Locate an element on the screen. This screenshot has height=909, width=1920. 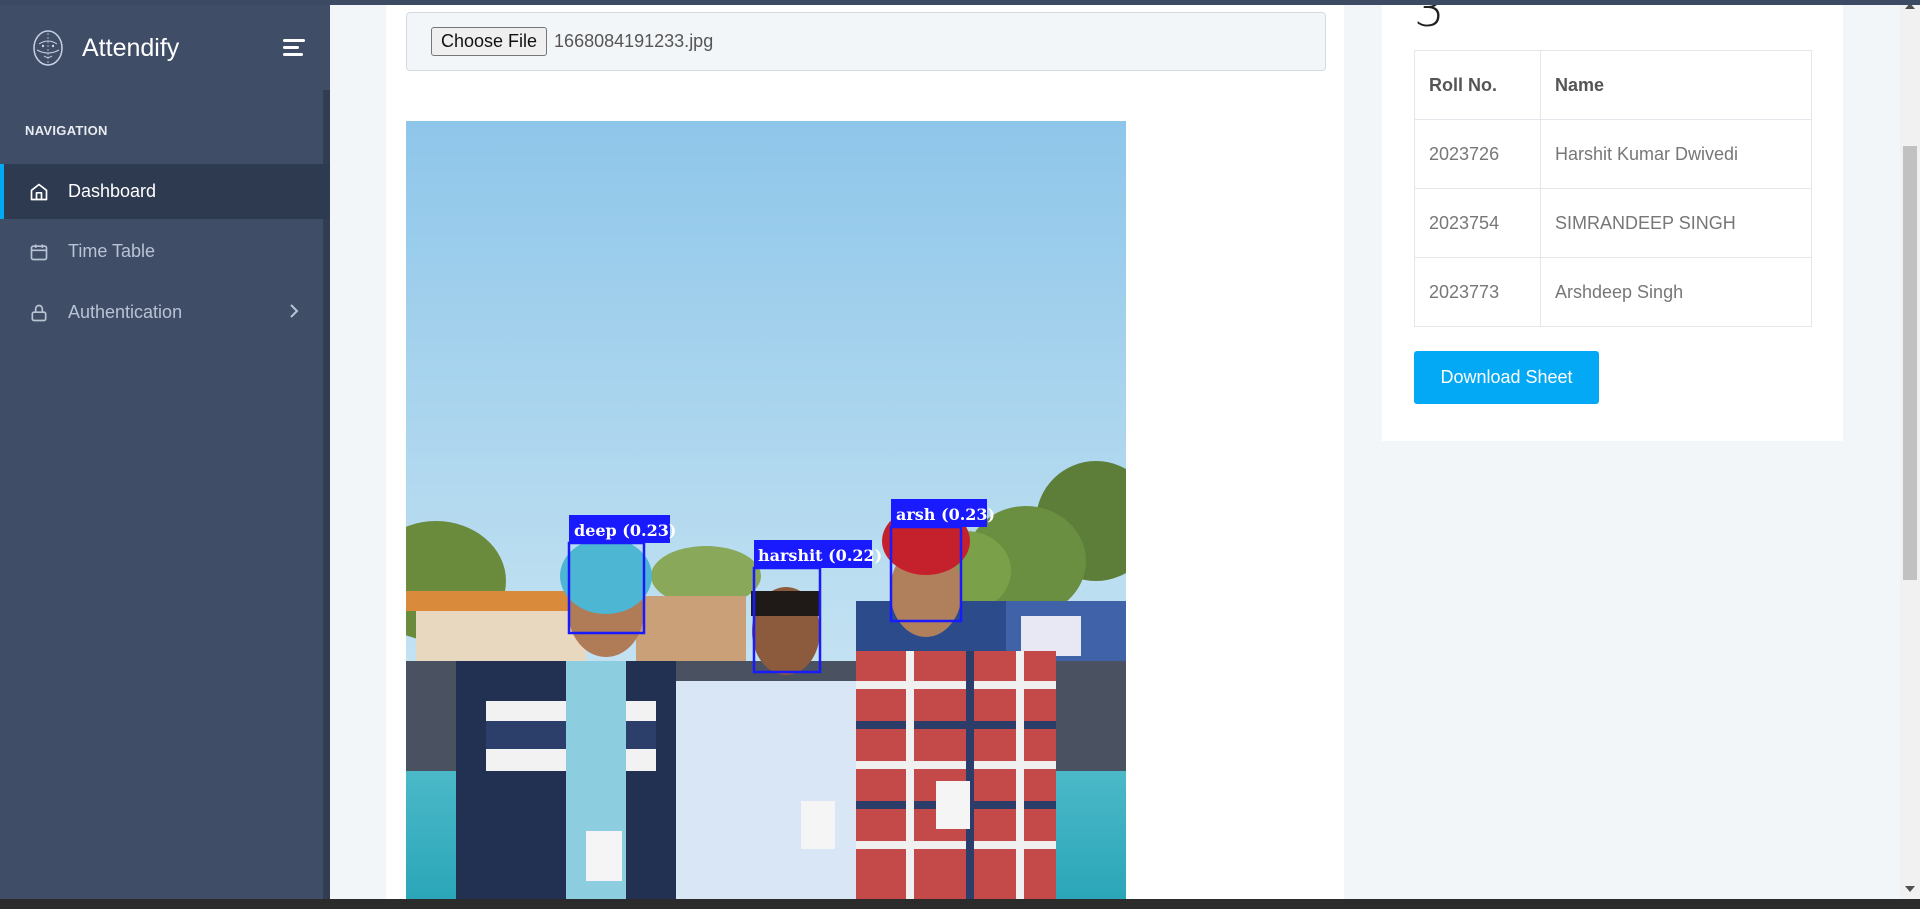
table-header-row: Roll No. Name is located at coordinates (1613, 85).